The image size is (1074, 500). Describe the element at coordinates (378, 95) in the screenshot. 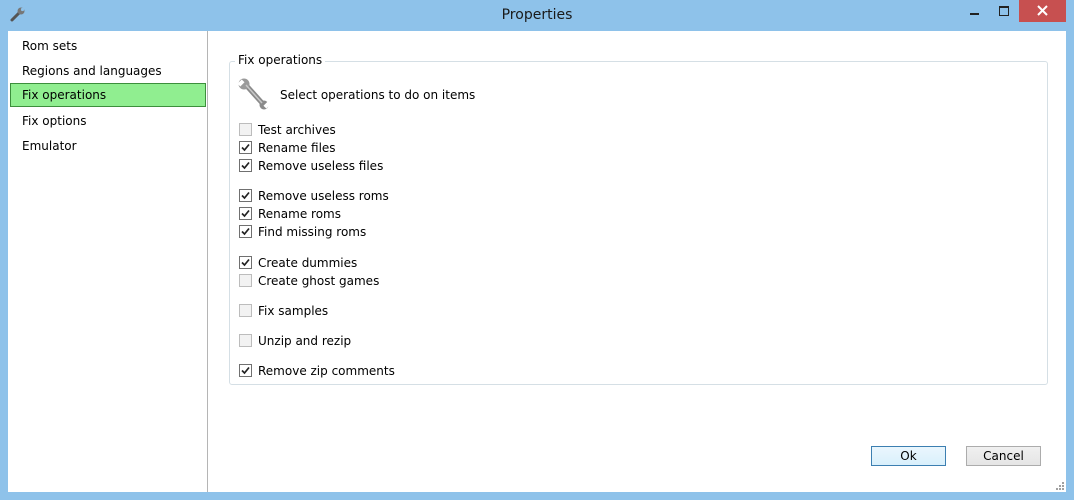

I see `group-description: Select operations to do on items` at that location.